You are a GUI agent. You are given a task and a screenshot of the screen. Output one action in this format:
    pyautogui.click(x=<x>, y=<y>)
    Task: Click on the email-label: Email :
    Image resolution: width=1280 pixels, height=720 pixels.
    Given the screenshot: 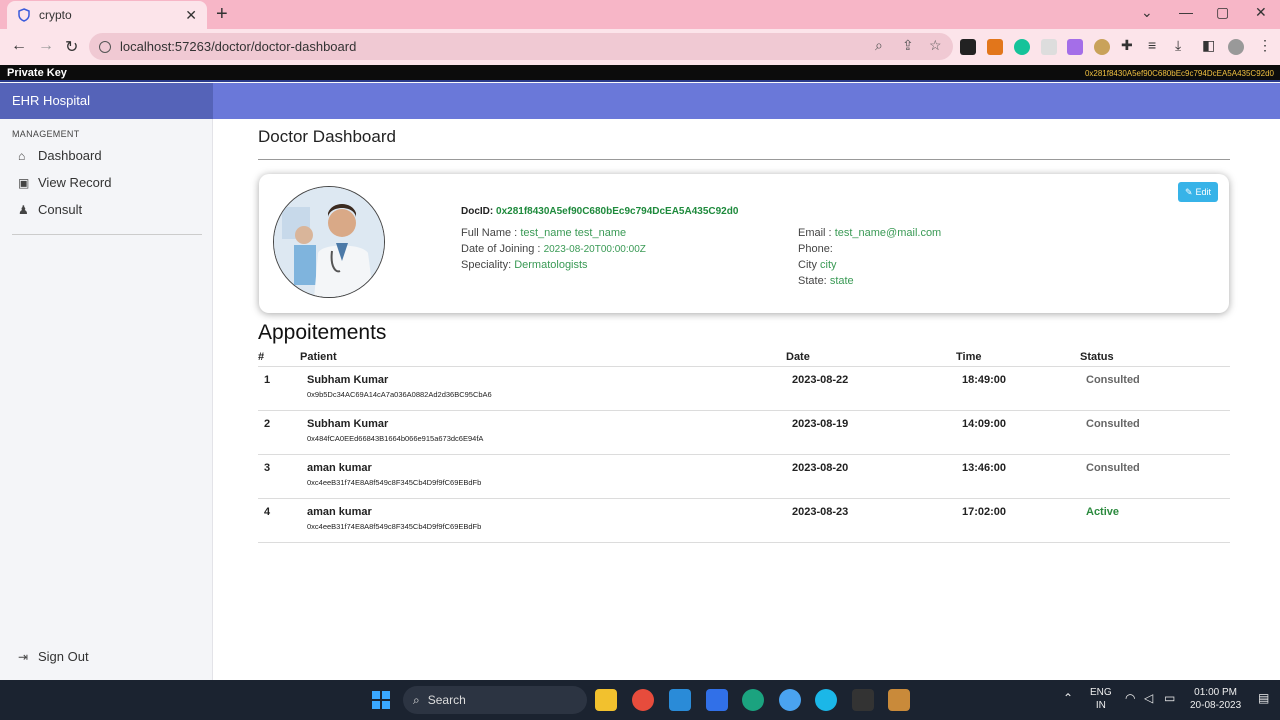 What is the action you would take?
    pyautogui.click(x=815, y=233)
    